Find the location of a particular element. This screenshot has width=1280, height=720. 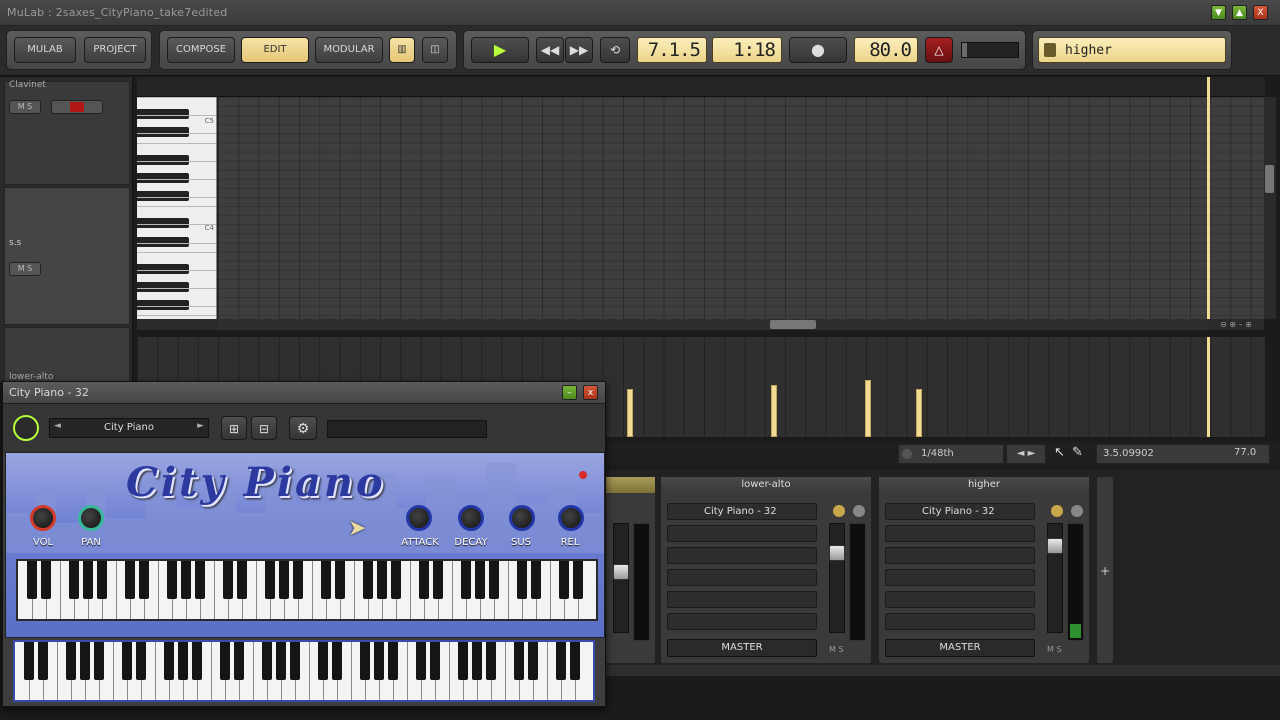

sustain-knob is located at coordinates (522, 518).